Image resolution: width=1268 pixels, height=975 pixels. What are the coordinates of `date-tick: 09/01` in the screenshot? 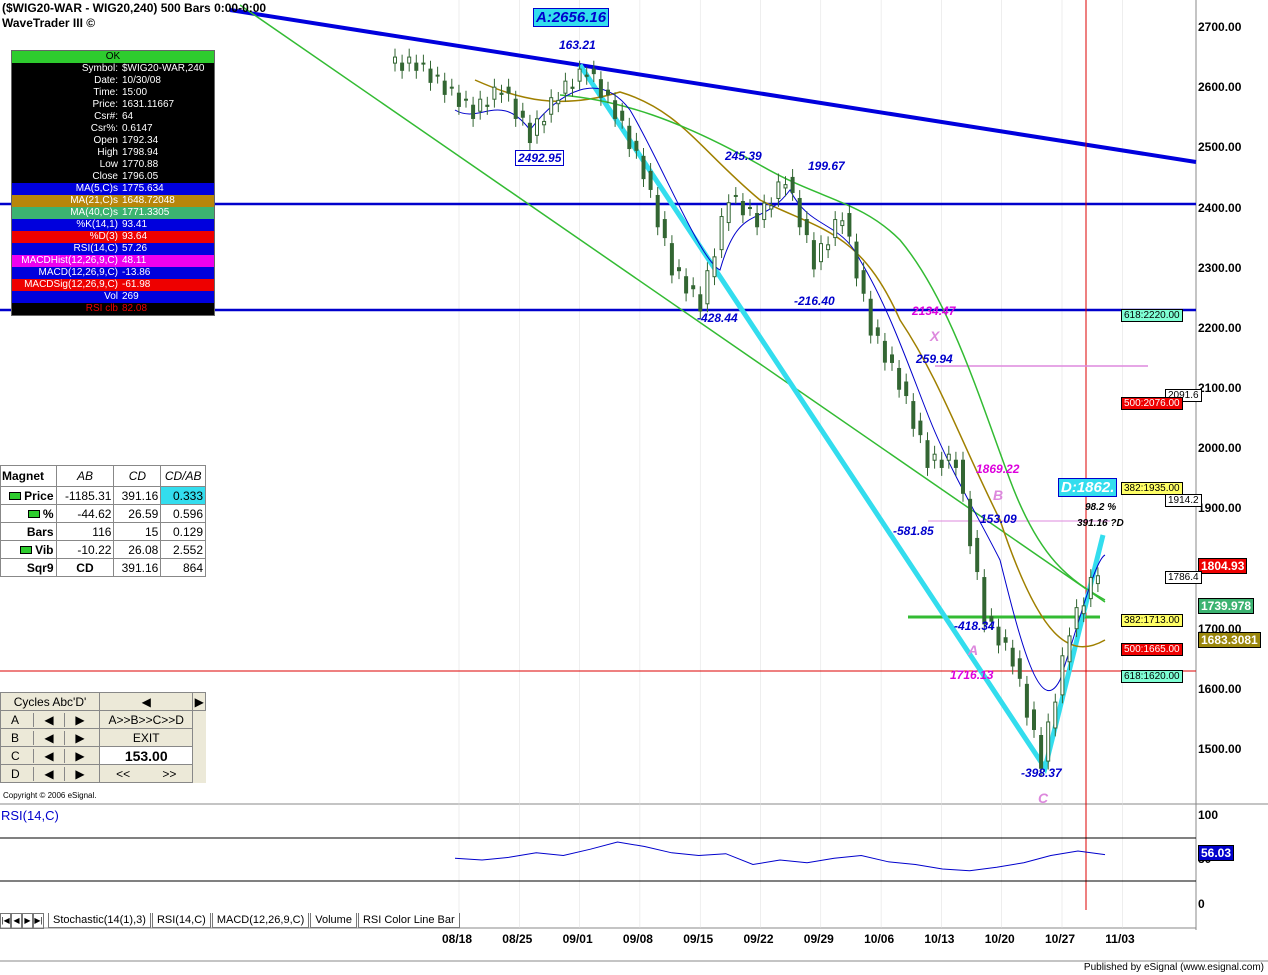 It's located at (577, 939).